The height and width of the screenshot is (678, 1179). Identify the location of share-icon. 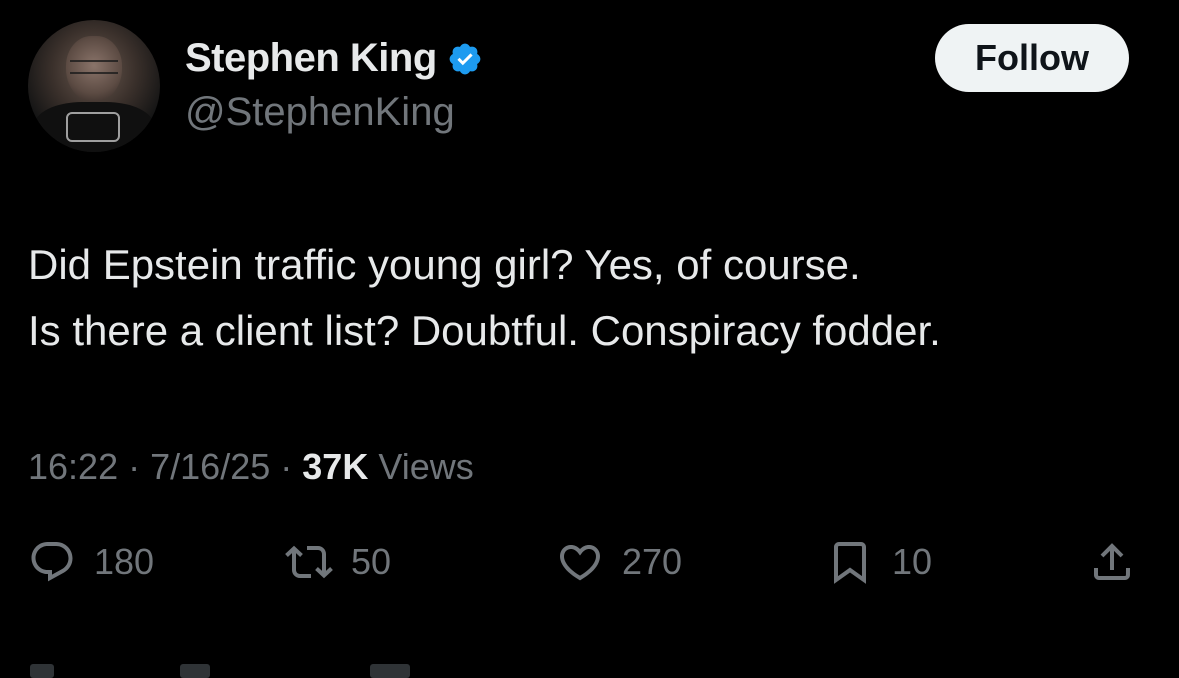
(1112, 561).